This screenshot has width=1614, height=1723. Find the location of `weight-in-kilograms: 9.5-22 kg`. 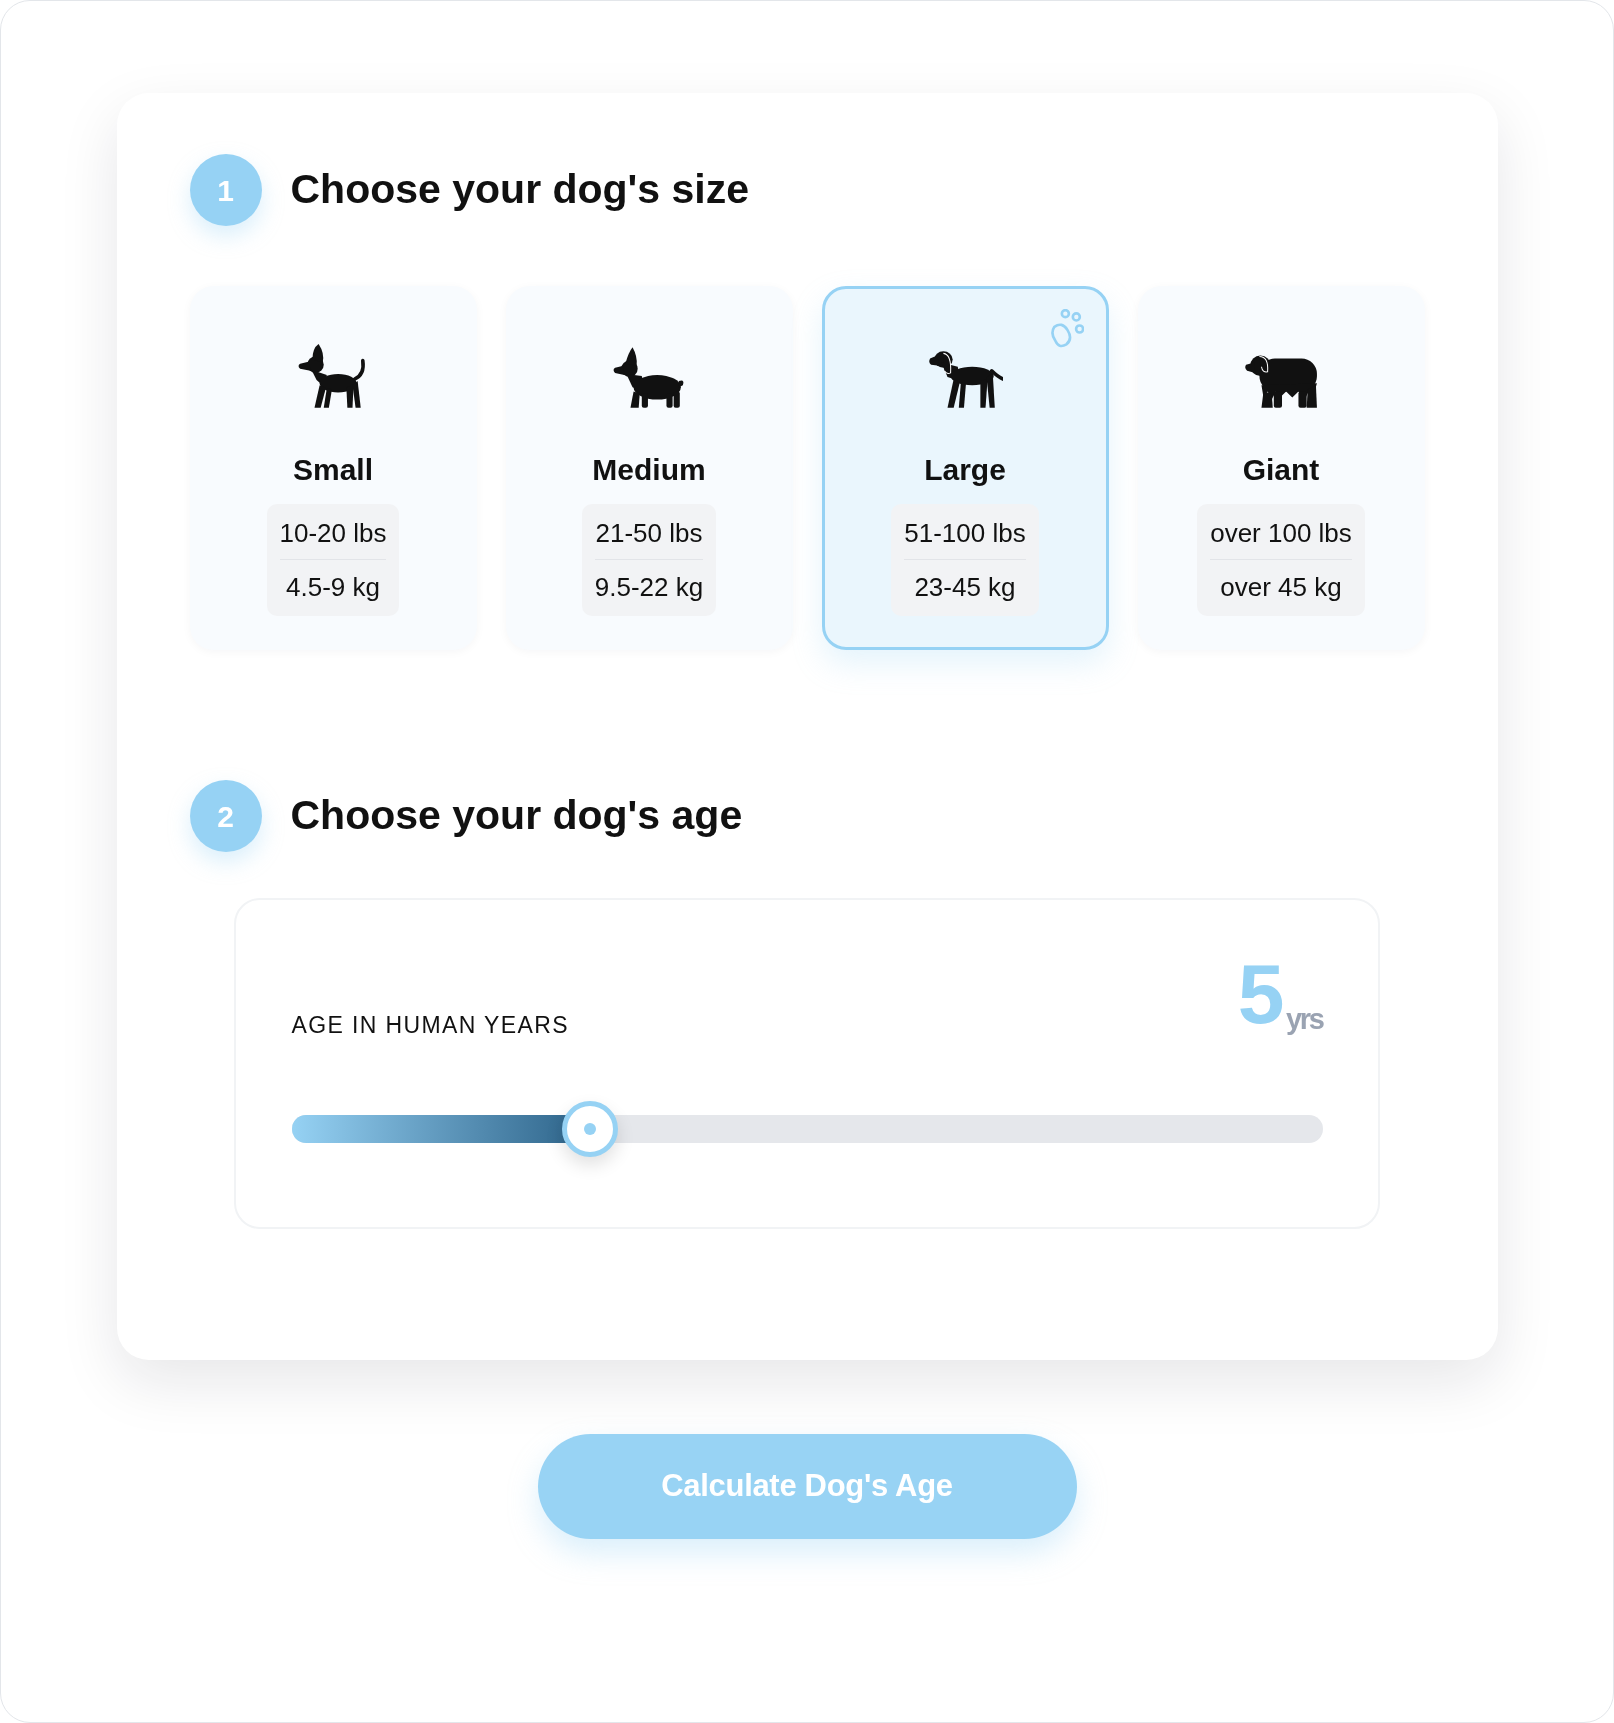

weight-in-kilograms: 9.5-22 kg is located at coordinates (649, 587).